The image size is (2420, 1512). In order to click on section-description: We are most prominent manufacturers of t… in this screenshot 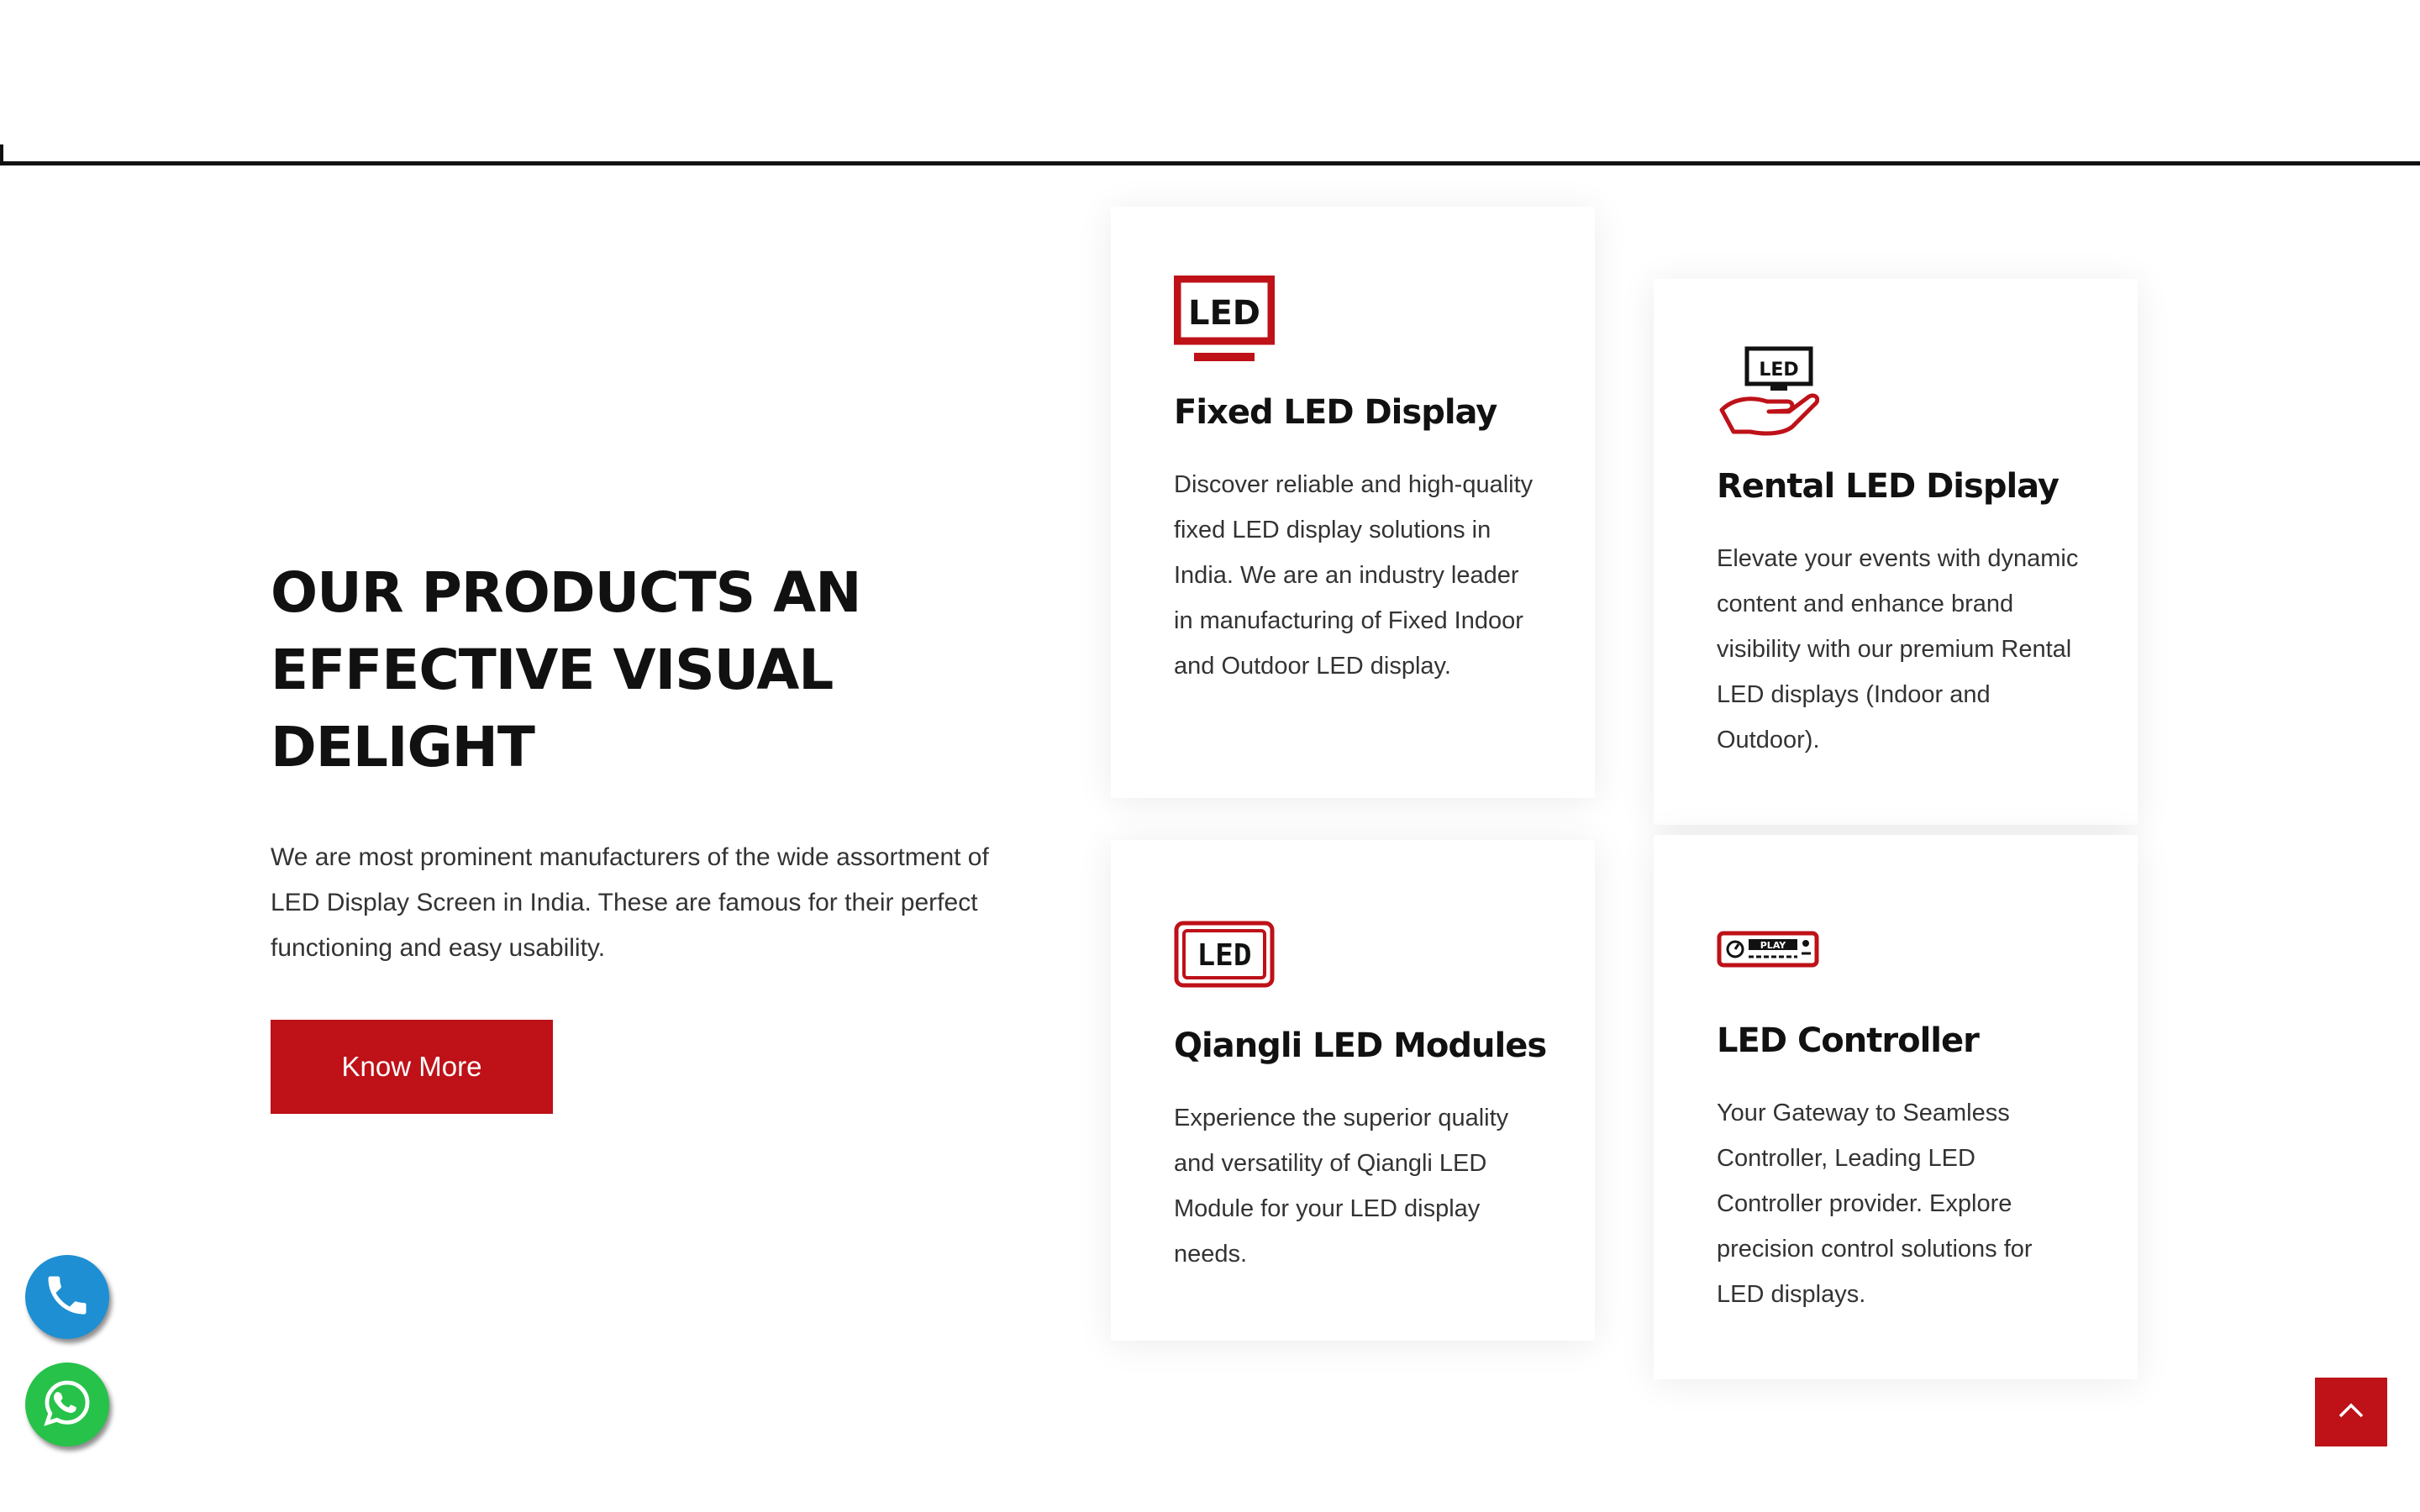, I will do `click(630, 902)`.